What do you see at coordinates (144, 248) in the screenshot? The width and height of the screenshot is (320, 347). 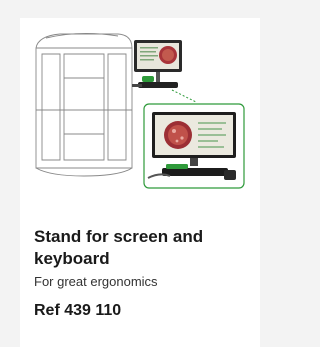 I see `product-title: Stand for screen and keyboard` at bounding box center [144, 248].